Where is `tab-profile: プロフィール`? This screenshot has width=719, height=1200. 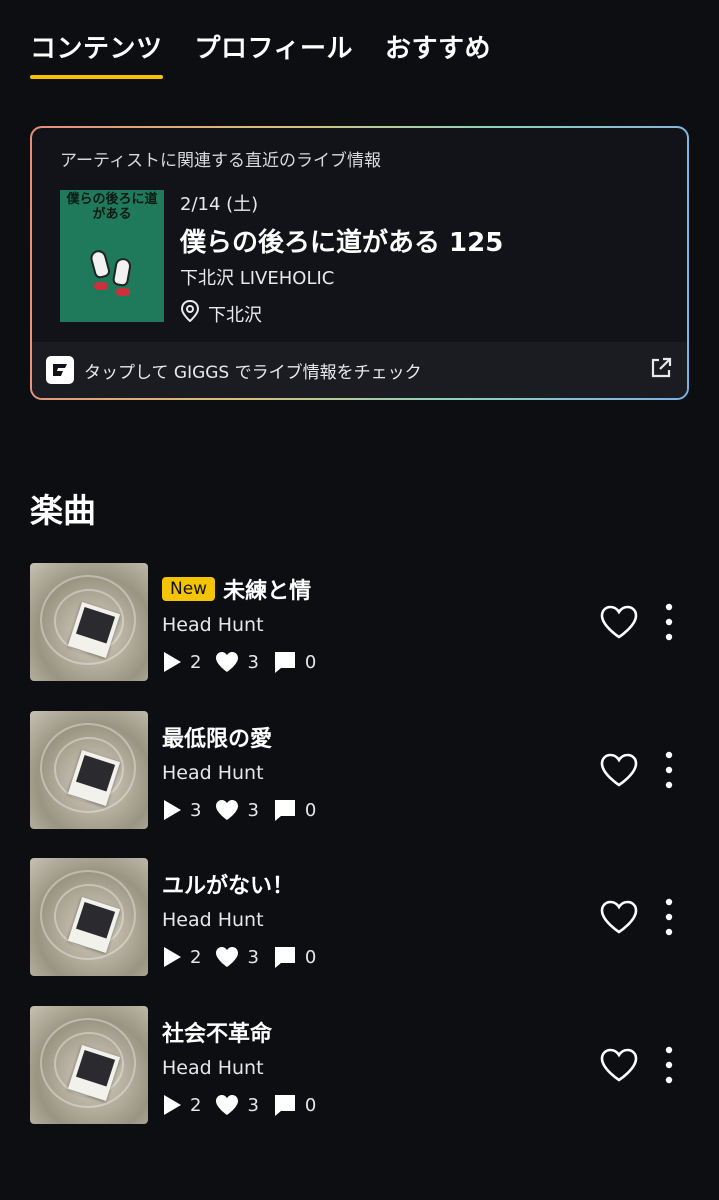
tab-profile: プロフィール is located at coordinates (274, 53).